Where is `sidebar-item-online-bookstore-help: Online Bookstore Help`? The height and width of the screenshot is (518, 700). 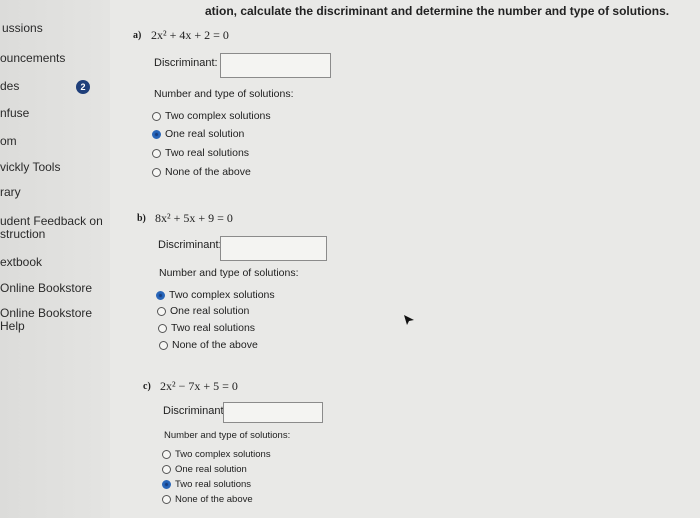
sidebar-item-online-bookstore-help: Online Bookstore Help is located at coordinates (46, 320).